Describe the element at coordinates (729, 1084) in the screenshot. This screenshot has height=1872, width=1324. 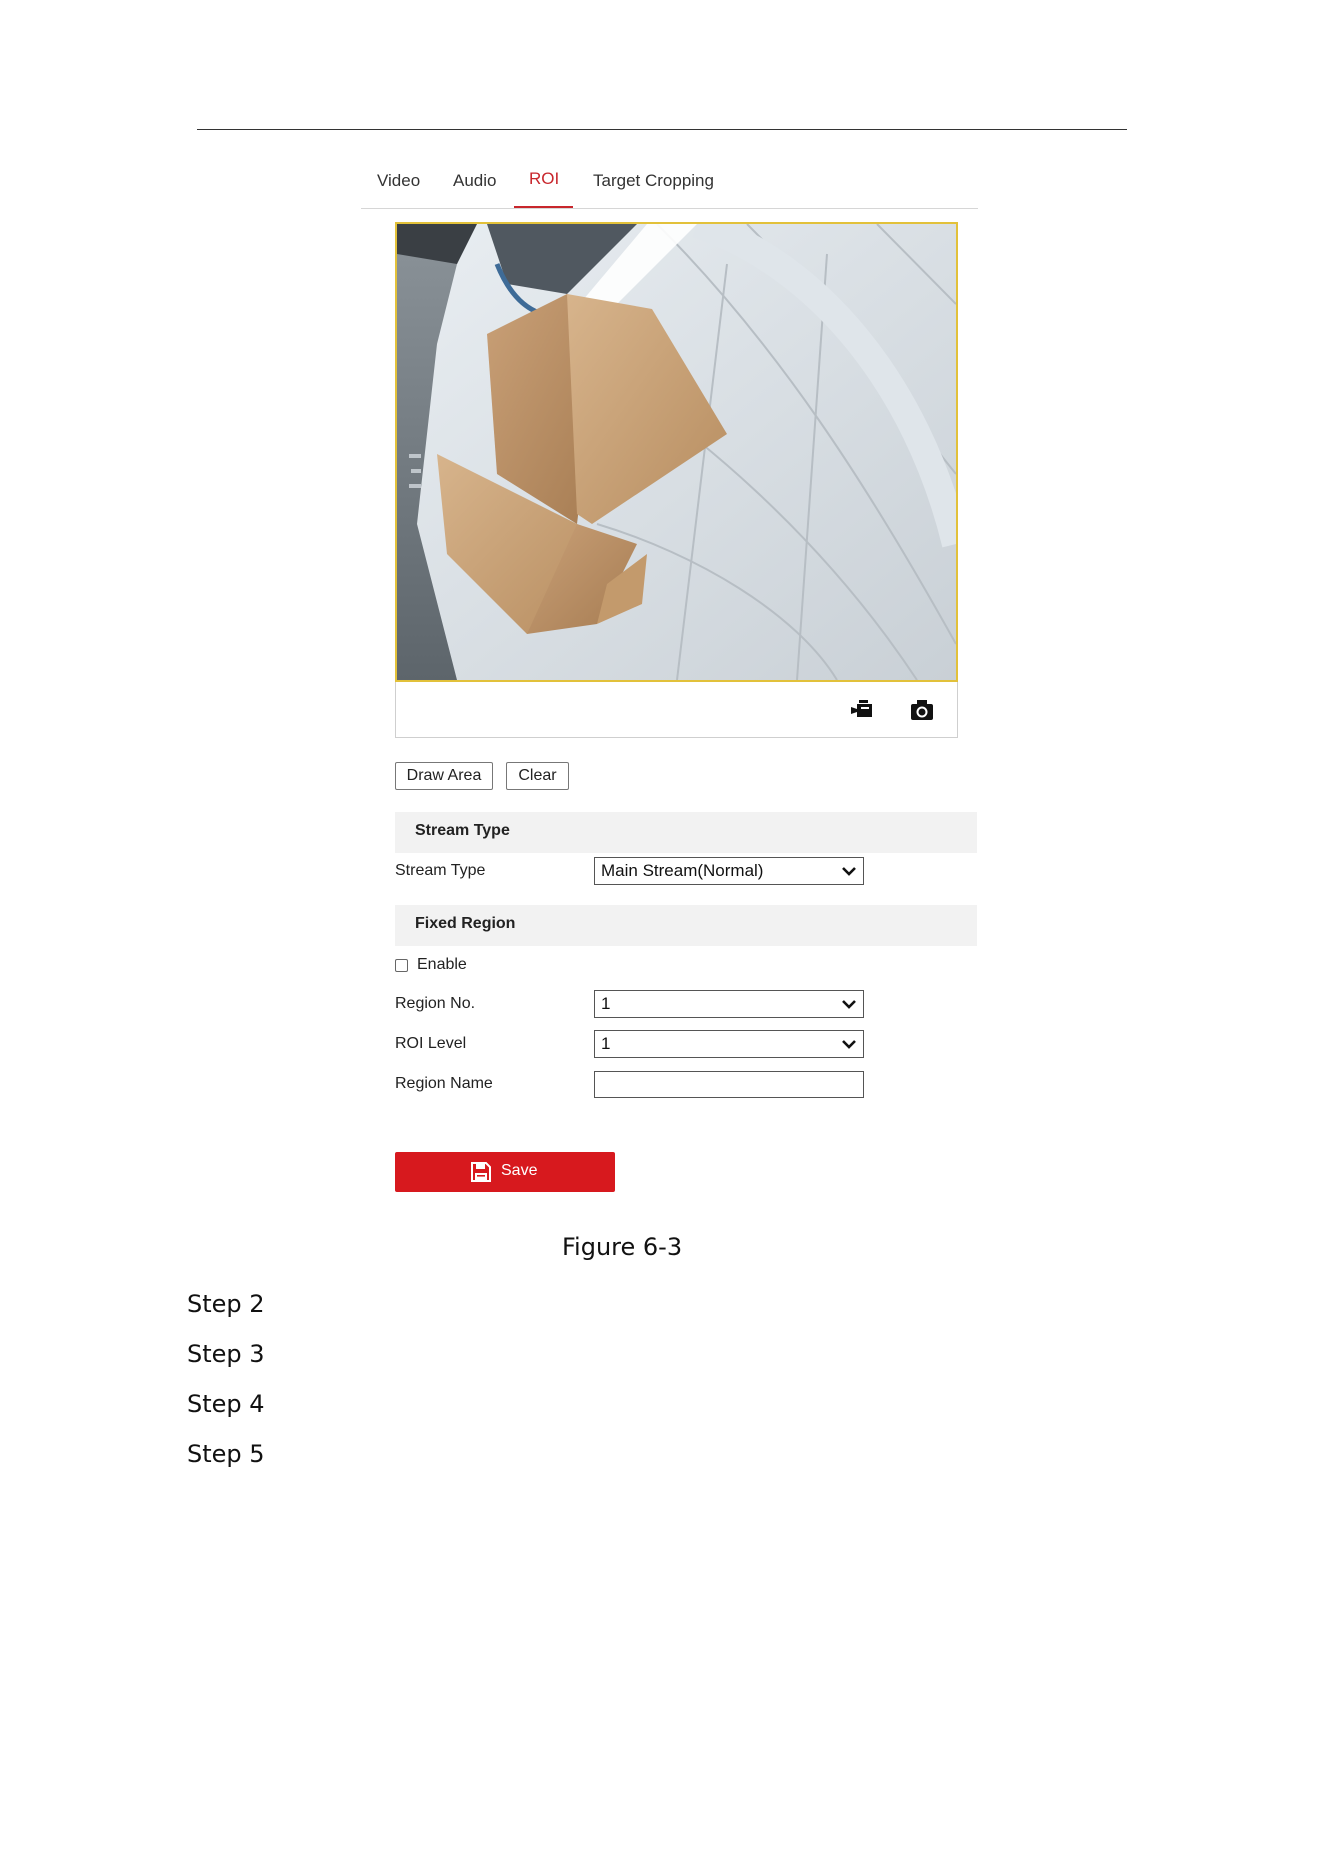
I see `region-name-input` at that location.